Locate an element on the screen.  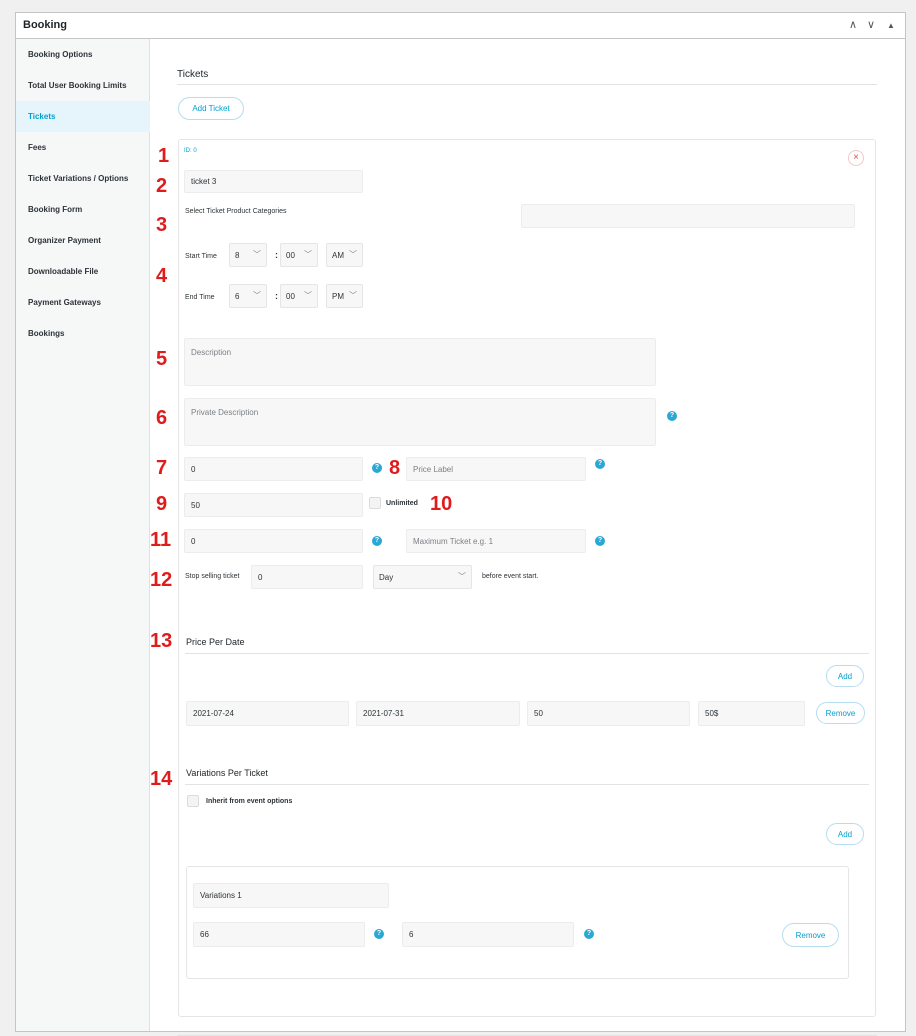
marker-11: 11 is located at coordinates (161, 540).